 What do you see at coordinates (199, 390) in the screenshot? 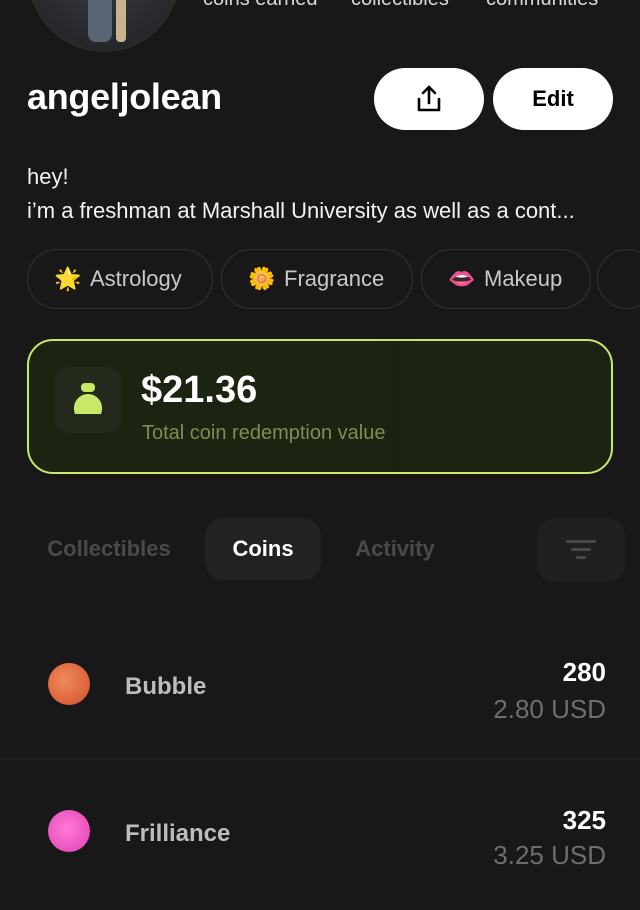
I see `coin-balance-amount: $21.36` at bounding box center [199, 390].